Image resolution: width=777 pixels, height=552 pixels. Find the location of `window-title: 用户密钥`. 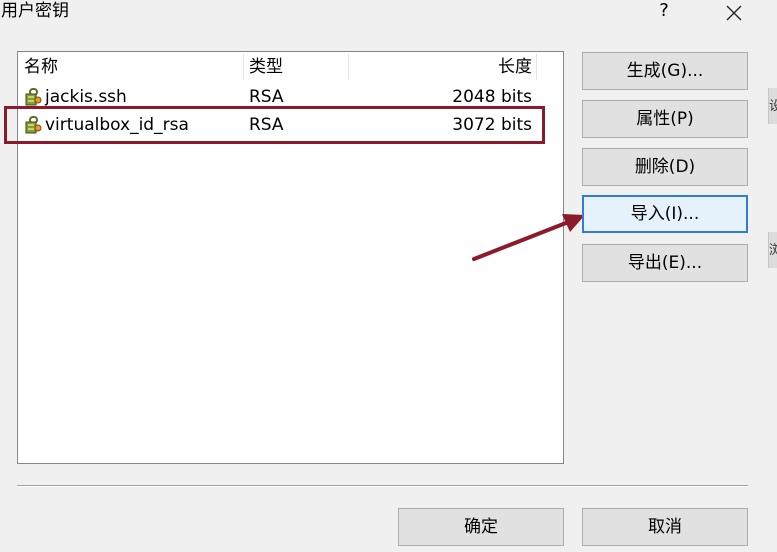

window-title: 用户密钥 is located at coordinates (35, 11).